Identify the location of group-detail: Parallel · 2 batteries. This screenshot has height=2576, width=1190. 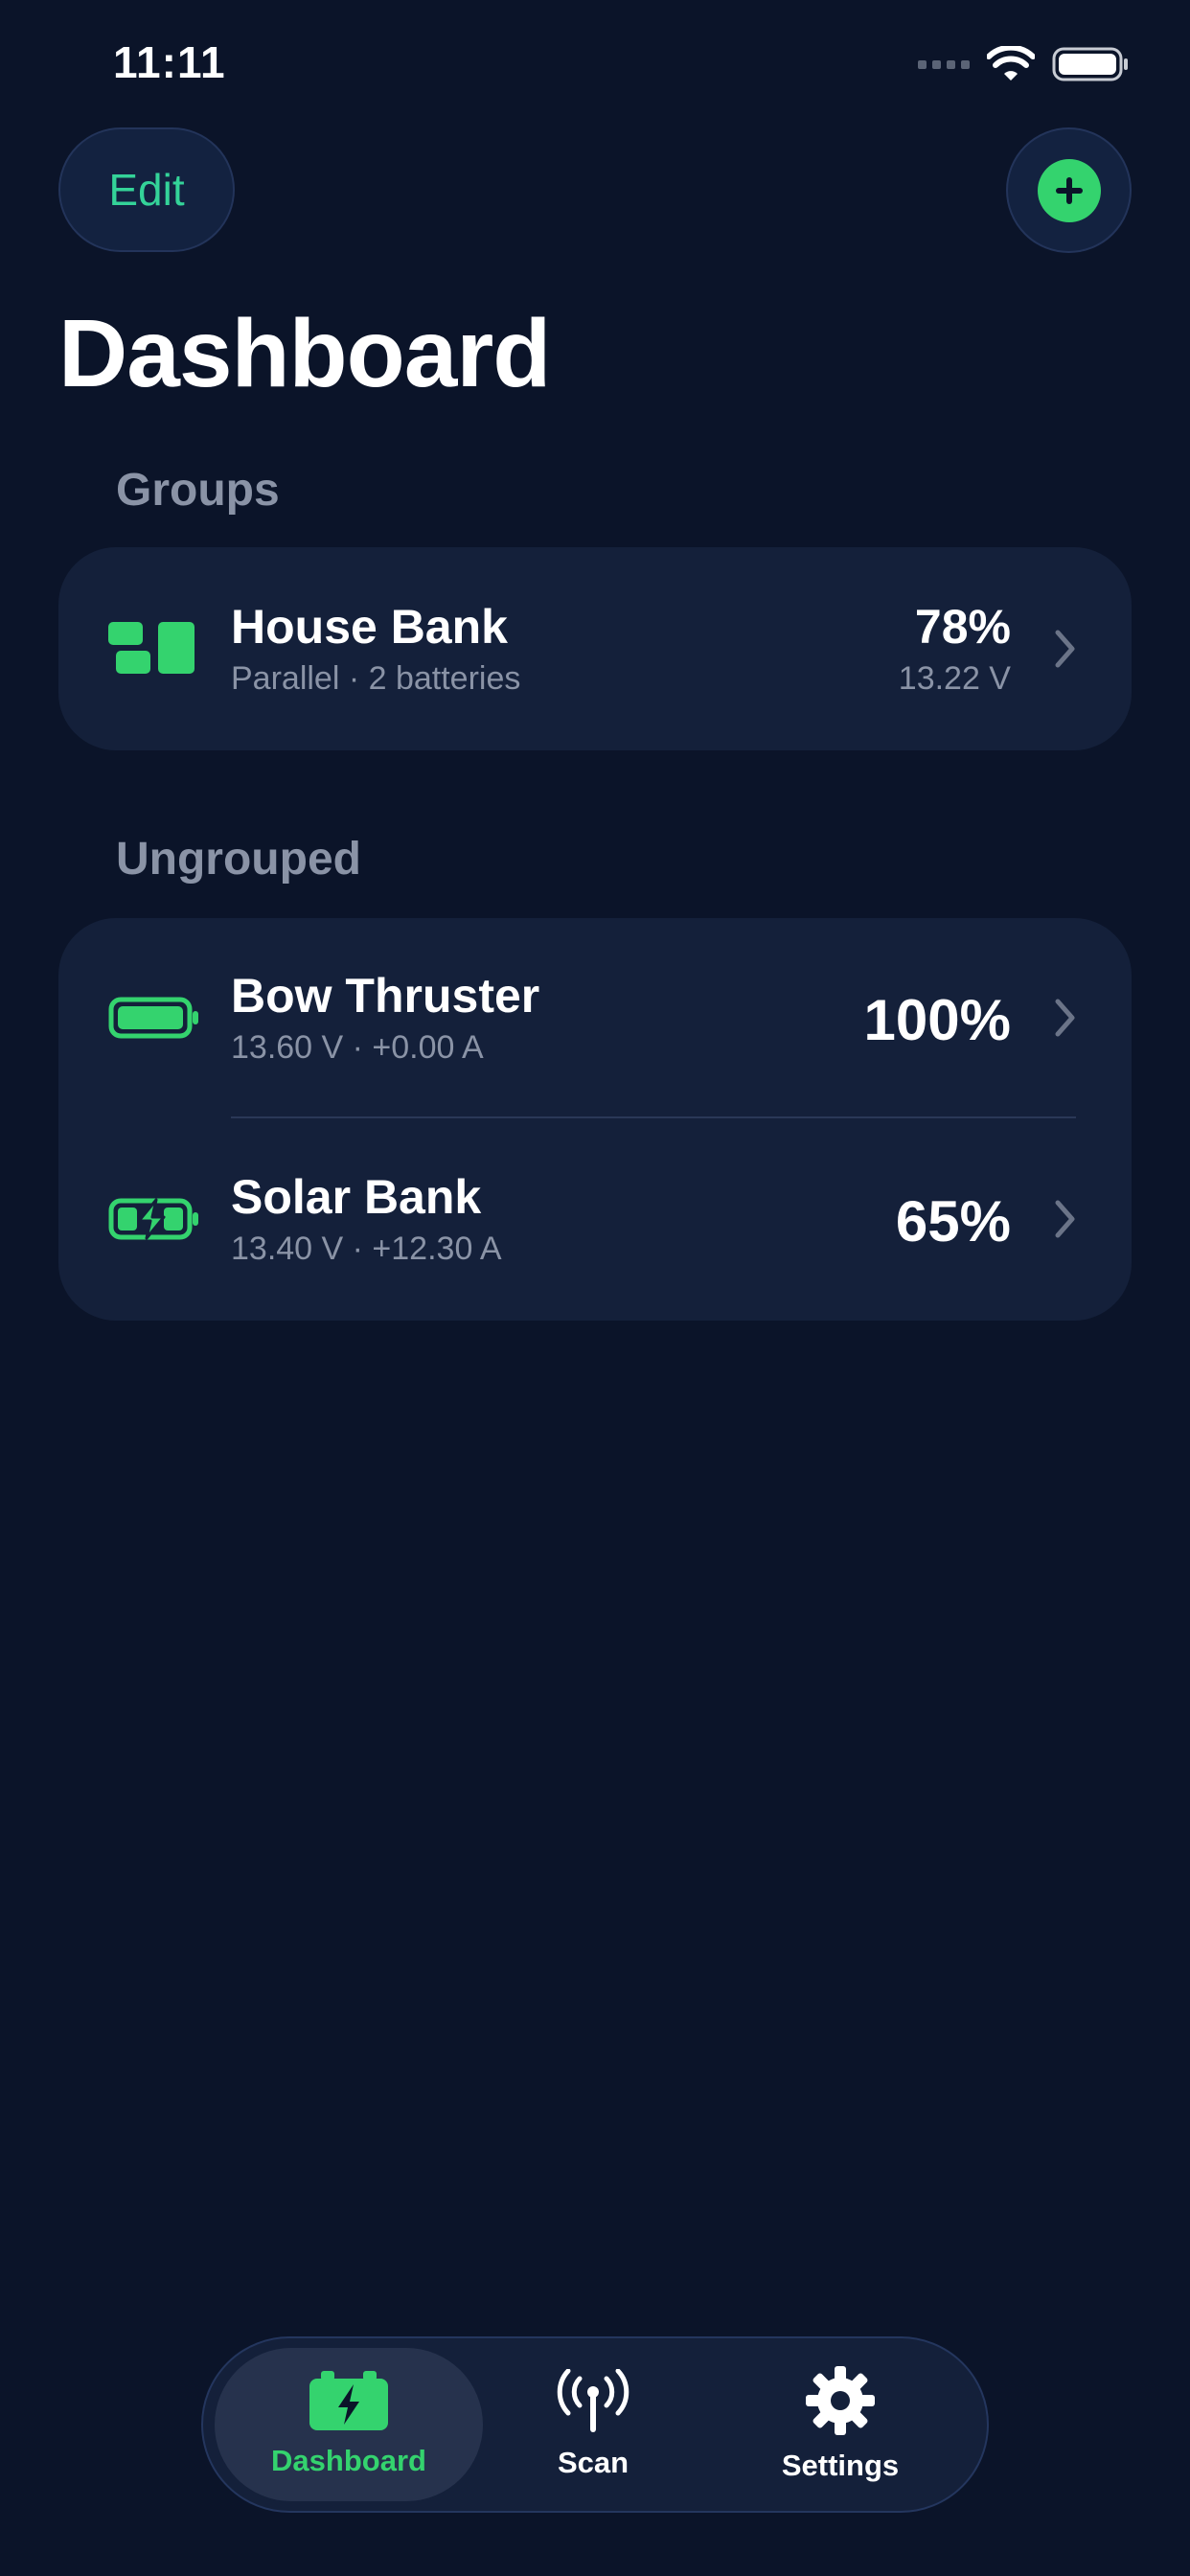
(376, 678).